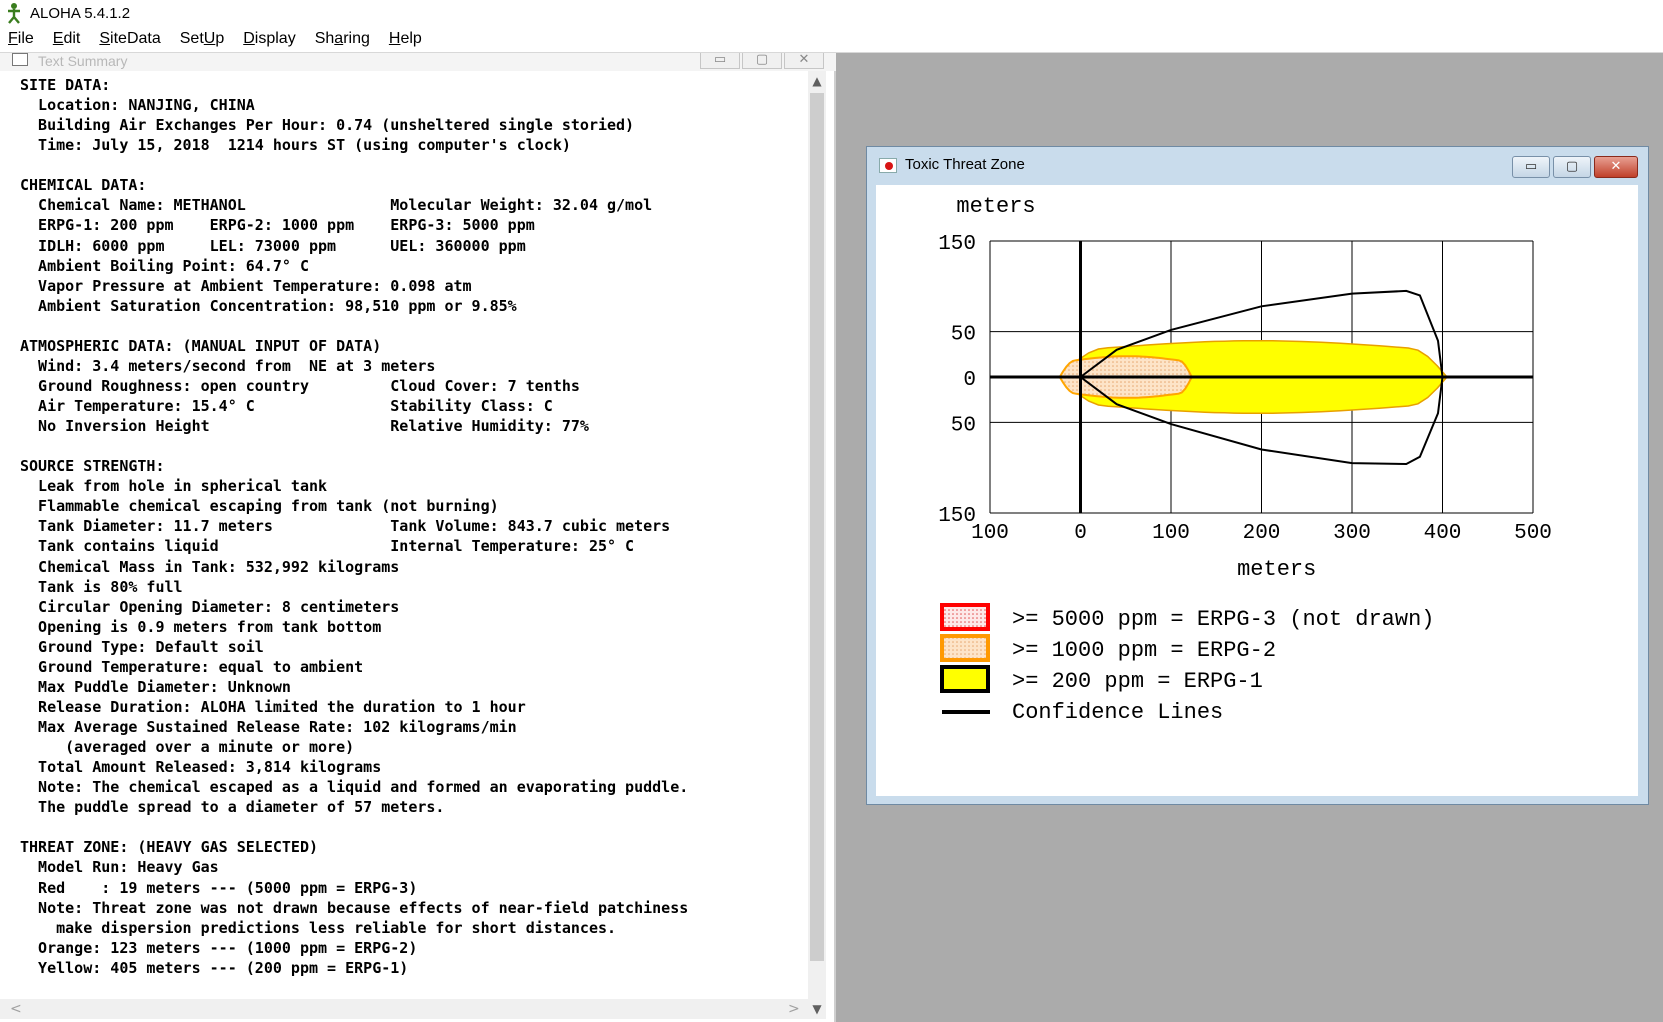  I want to click on vertical-scrollbar: ▲ ▼, so click(817, 545).